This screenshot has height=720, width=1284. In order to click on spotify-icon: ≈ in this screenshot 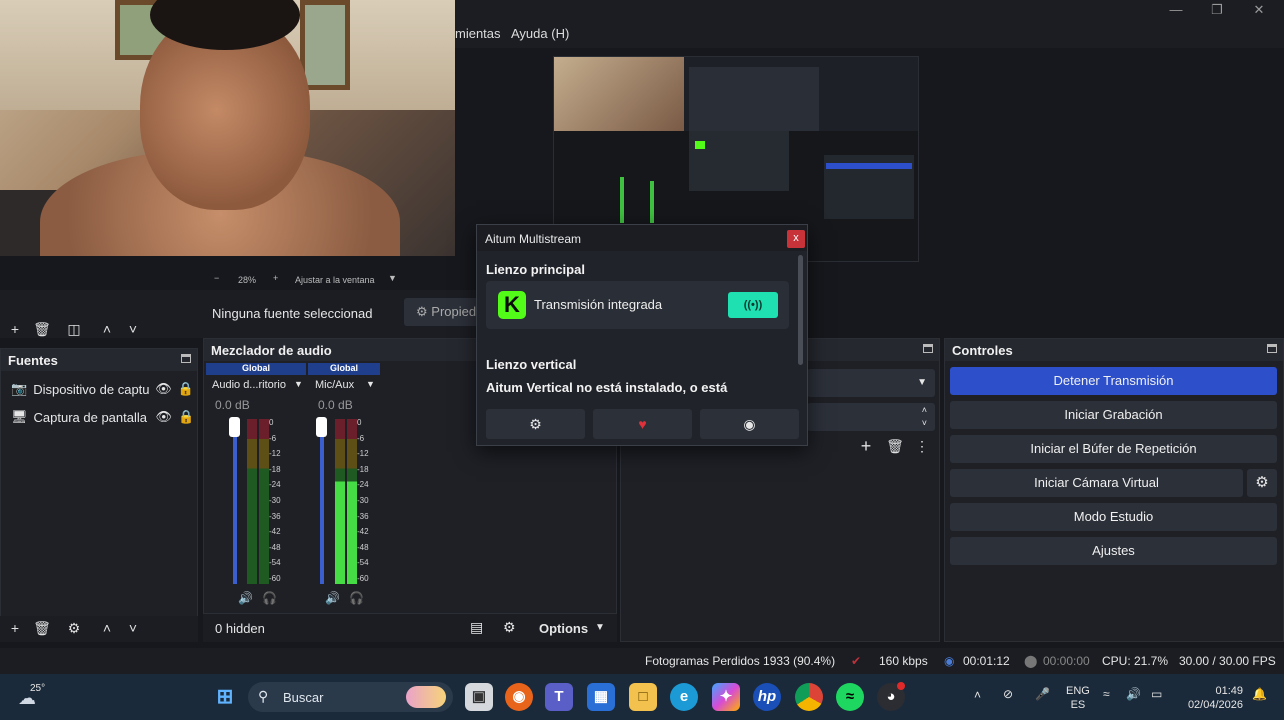, I will do `click(850, 697)`.